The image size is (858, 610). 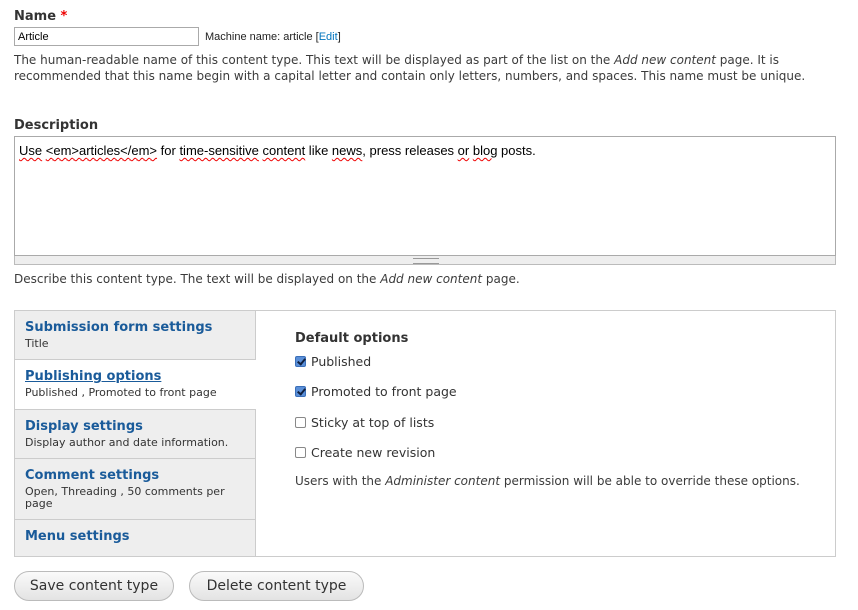 I want to click on options-help-text-1: Users with the, so click(x=340, y=481).